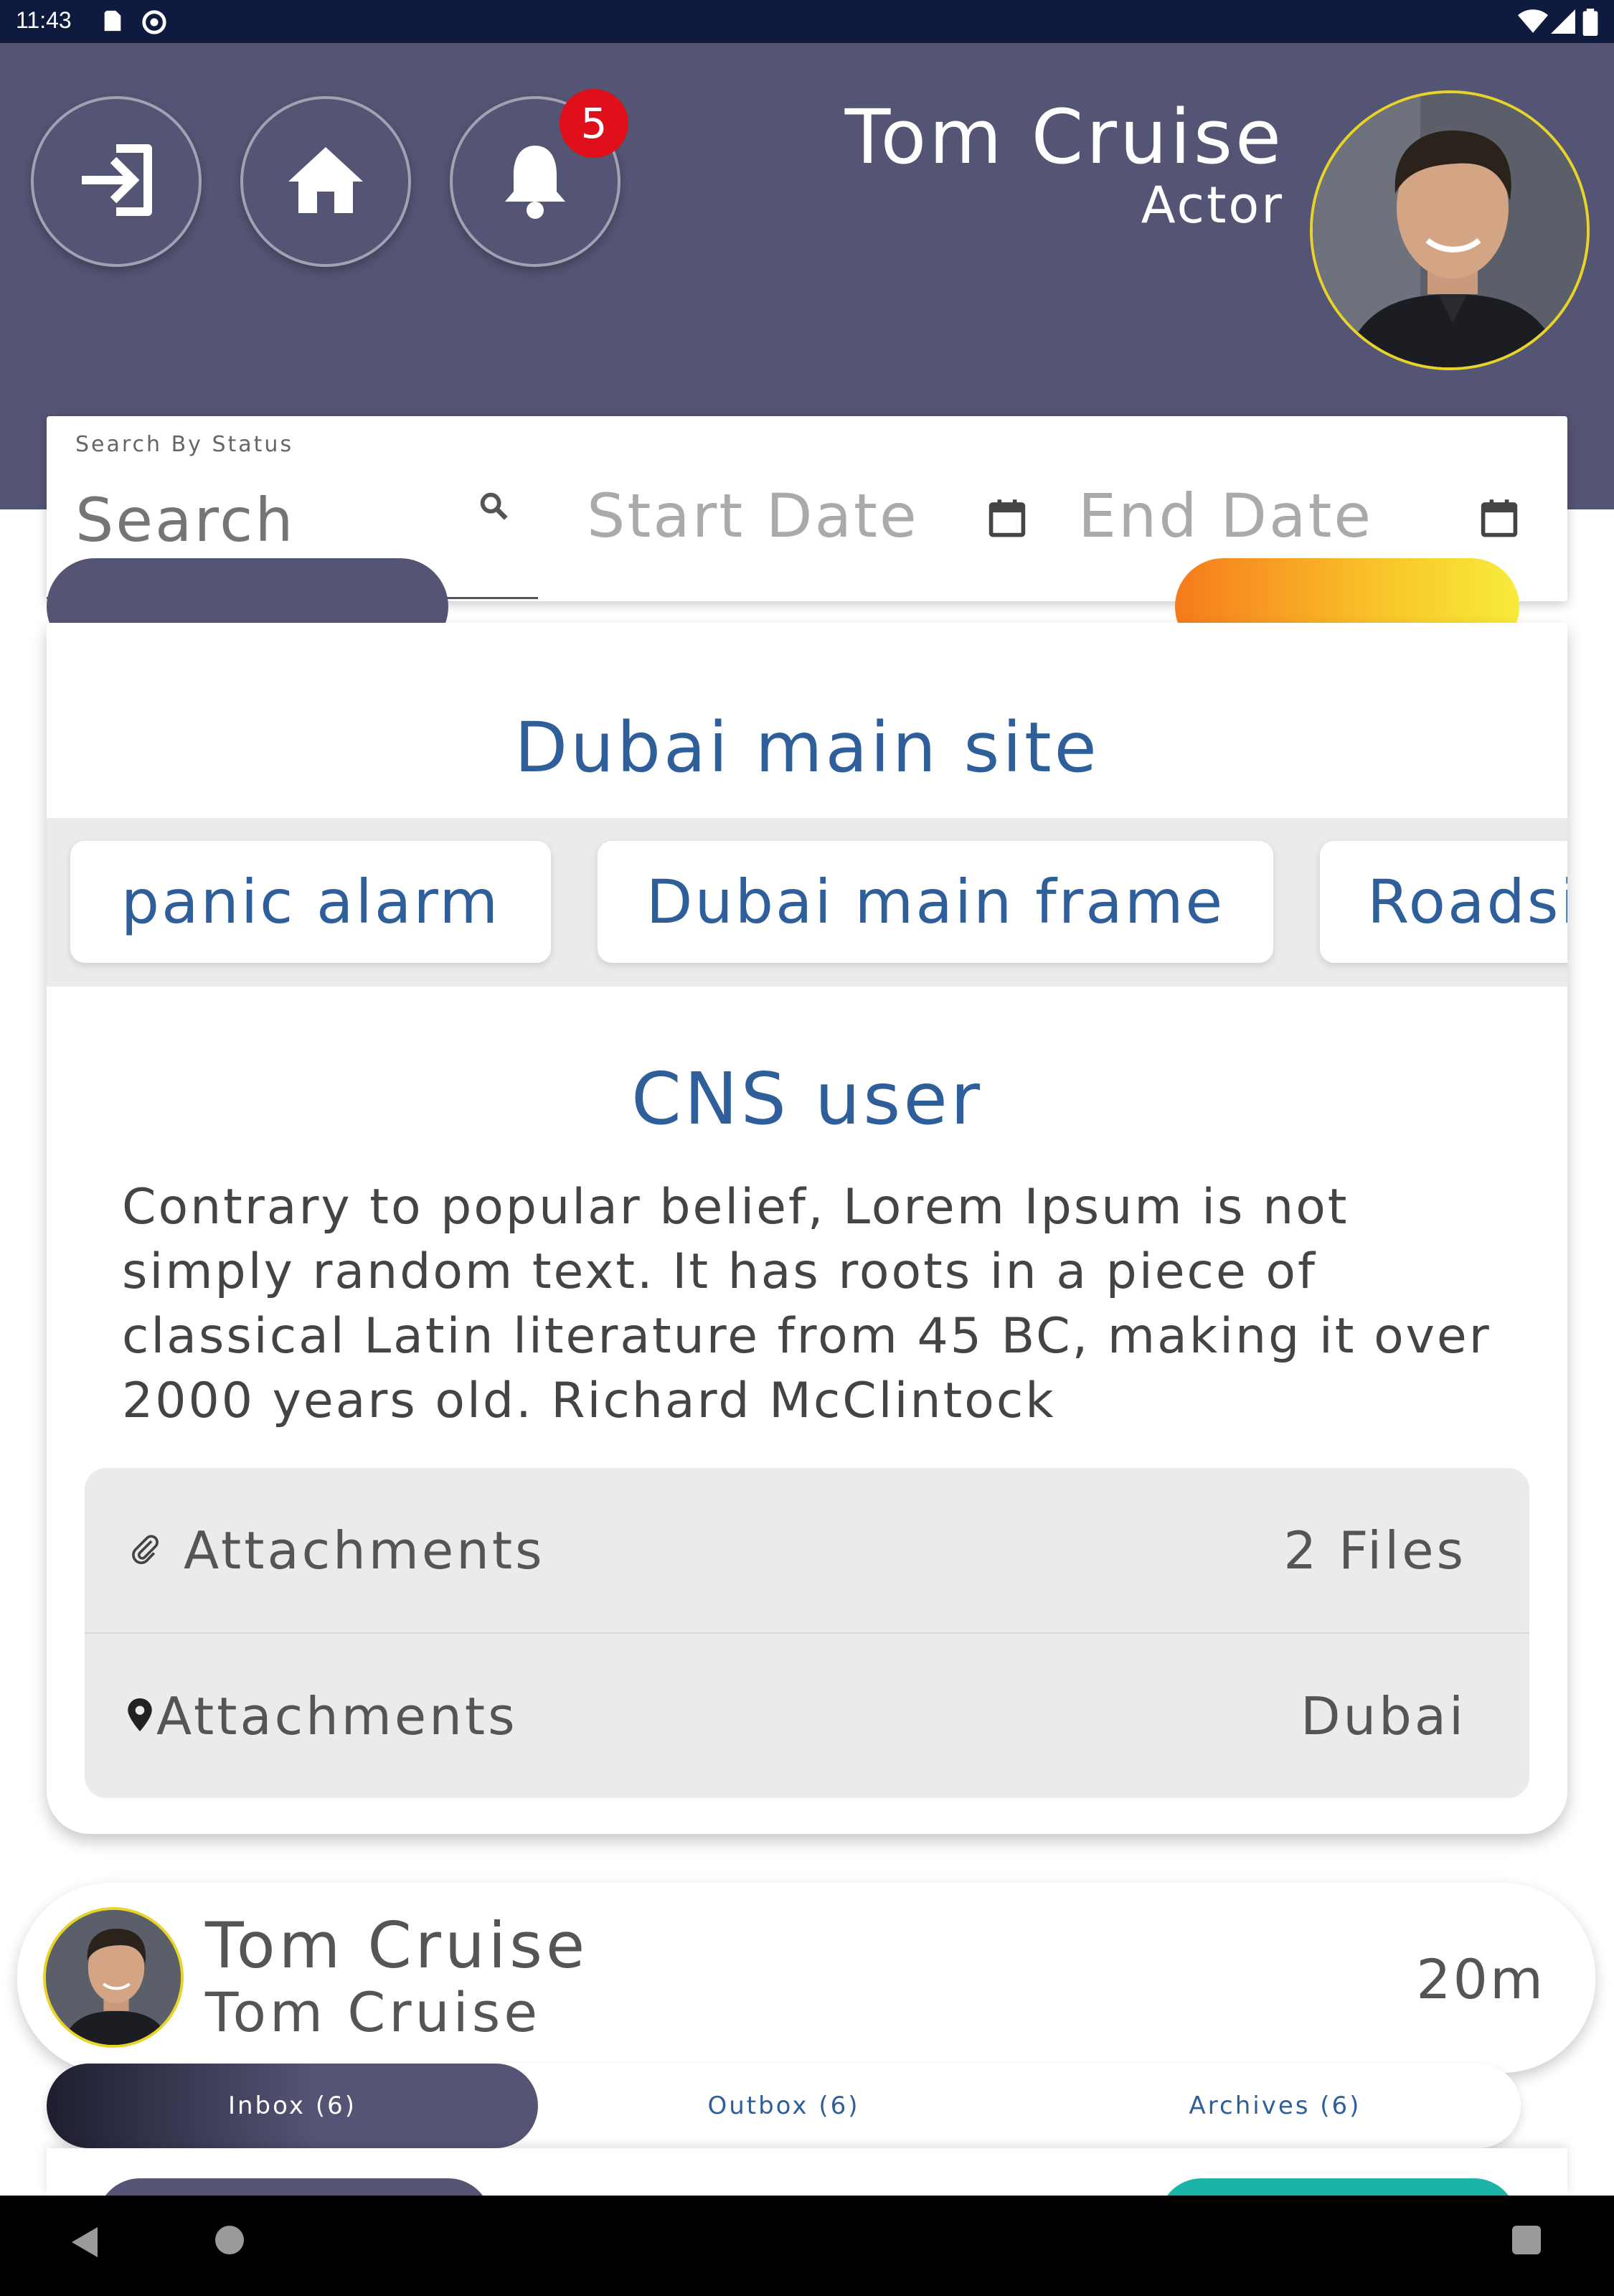 This screenshot has height=2296, width=1614. I want to click on user-role: Actor, so click(1212, 205).